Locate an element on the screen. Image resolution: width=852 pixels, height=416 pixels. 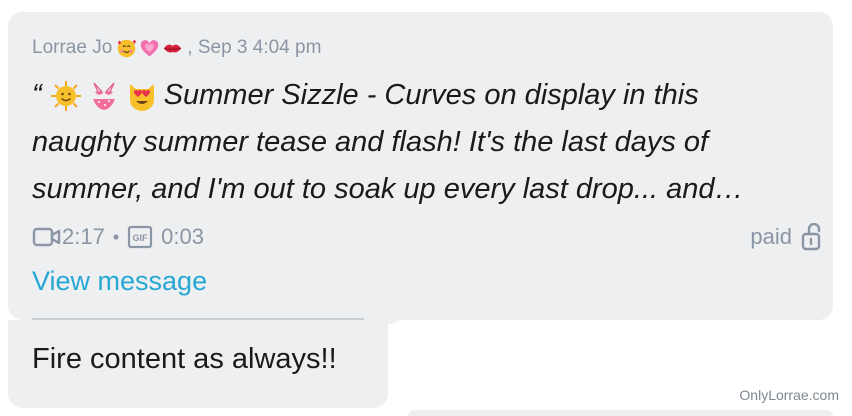
watermark: OnlyLorrae.com is located at coordinates (789, 395).